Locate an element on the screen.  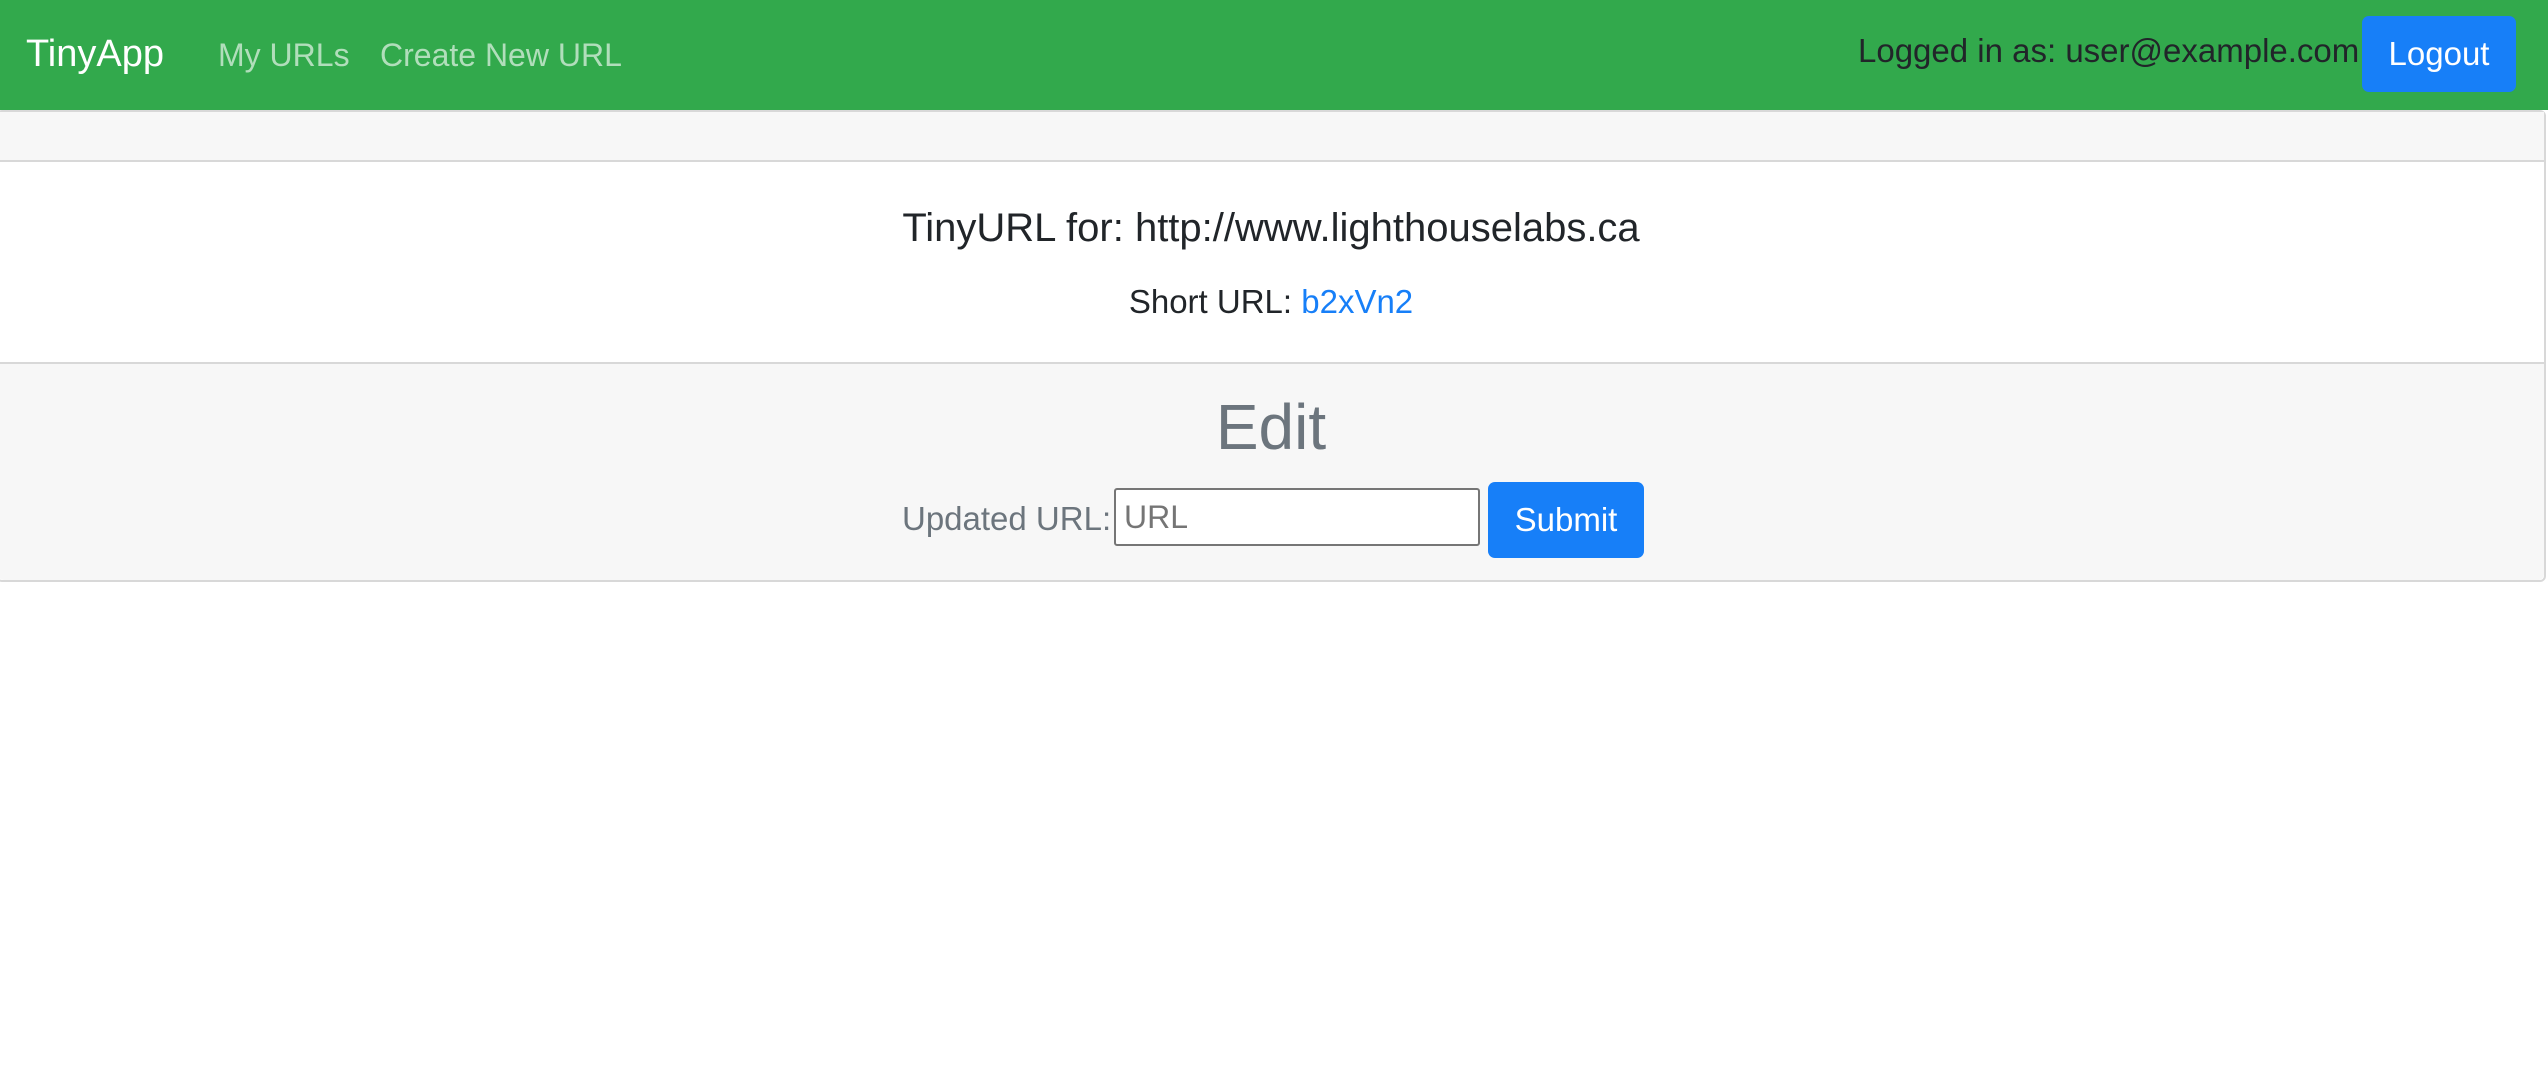
brand-link: TinyApp is located at coordinates (95, 54).